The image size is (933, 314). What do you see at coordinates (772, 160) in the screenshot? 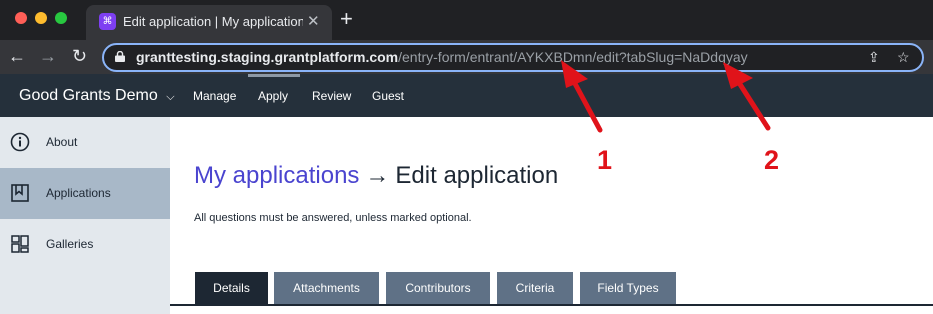
I see `annotation-label-2: 2` at bounding box center [772, 160].